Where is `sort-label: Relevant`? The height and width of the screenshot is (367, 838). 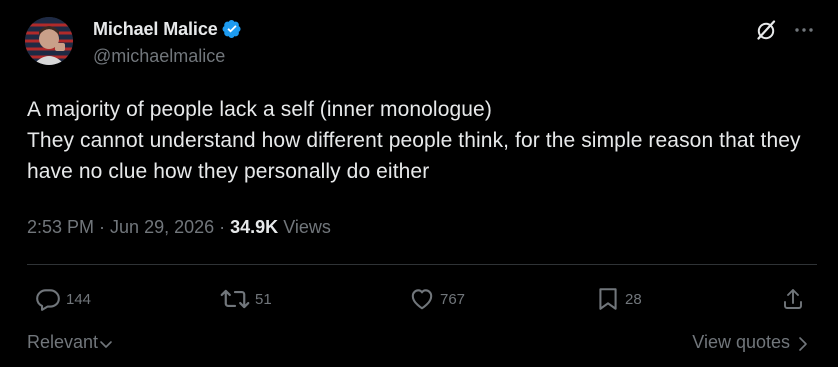 sort-label: Relevant is located at coordinates (63, 342).